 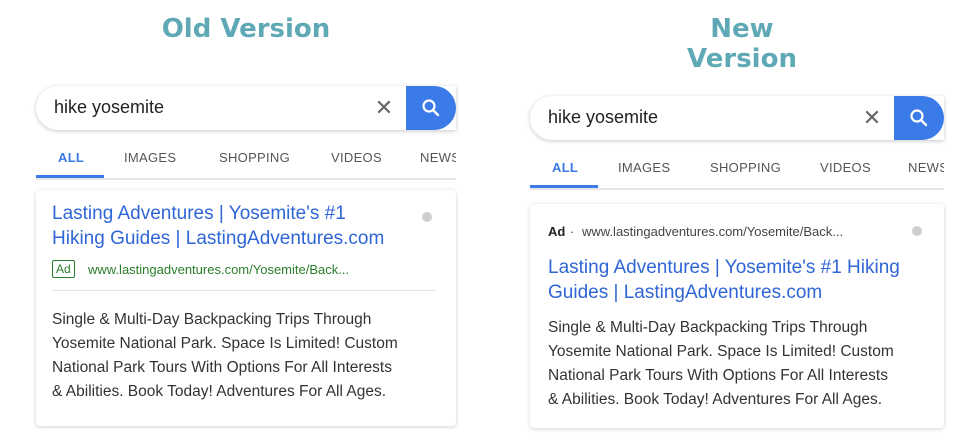 I want to click on old-search-button, so click(x=431, y=108).